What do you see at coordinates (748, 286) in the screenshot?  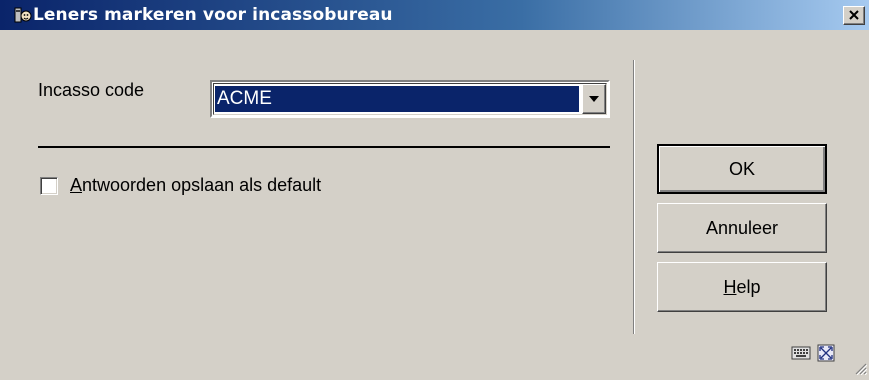 I see `help-label-rest: elp` at bounding box center [748, 286].